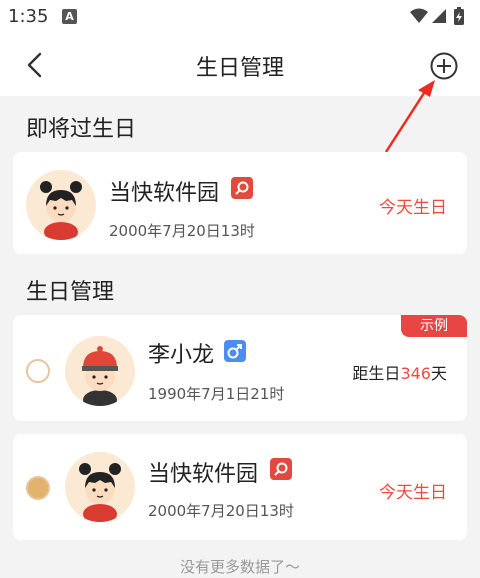 Image resolution: width=480 pixels, height=578 pixels. What do you see at coordinates (81, 129) in the screenshot?
I see `section-title-upcoming: 即将过生日` at bounding box center [81, 129].